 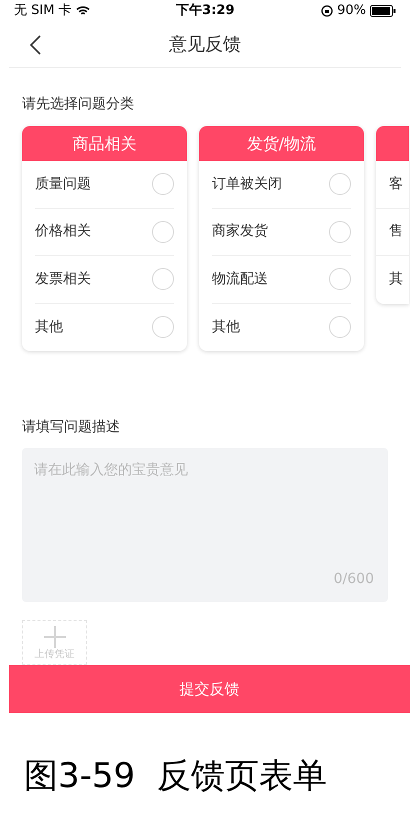 I want to click on option-label: 售, so click(x=396, y=232).